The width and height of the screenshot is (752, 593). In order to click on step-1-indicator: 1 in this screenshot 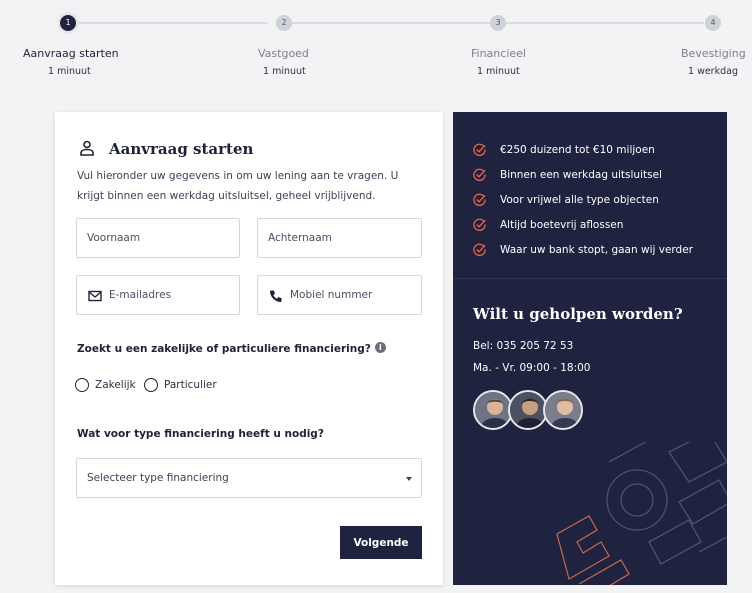, I will do `click(68, 23)`.